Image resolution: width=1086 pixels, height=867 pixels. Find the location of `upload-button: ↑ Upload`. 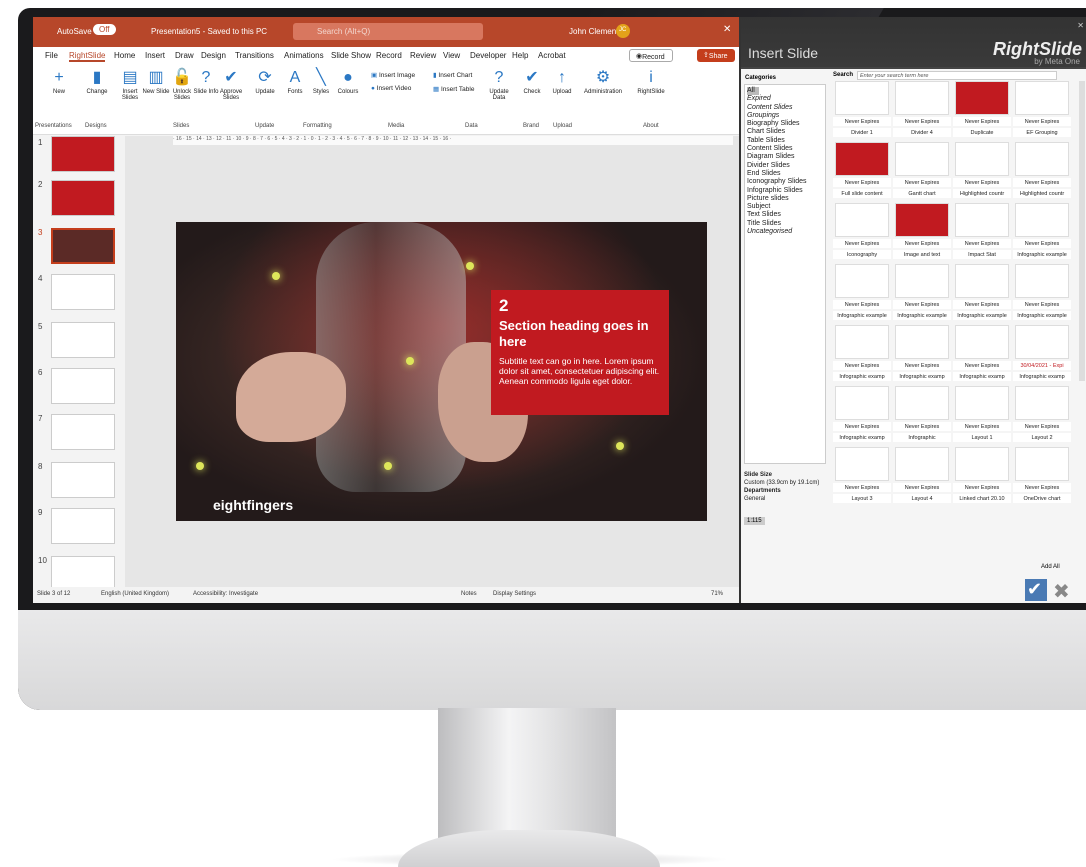

upload-button: ↑ Upload is located at coordinates (562, 81).